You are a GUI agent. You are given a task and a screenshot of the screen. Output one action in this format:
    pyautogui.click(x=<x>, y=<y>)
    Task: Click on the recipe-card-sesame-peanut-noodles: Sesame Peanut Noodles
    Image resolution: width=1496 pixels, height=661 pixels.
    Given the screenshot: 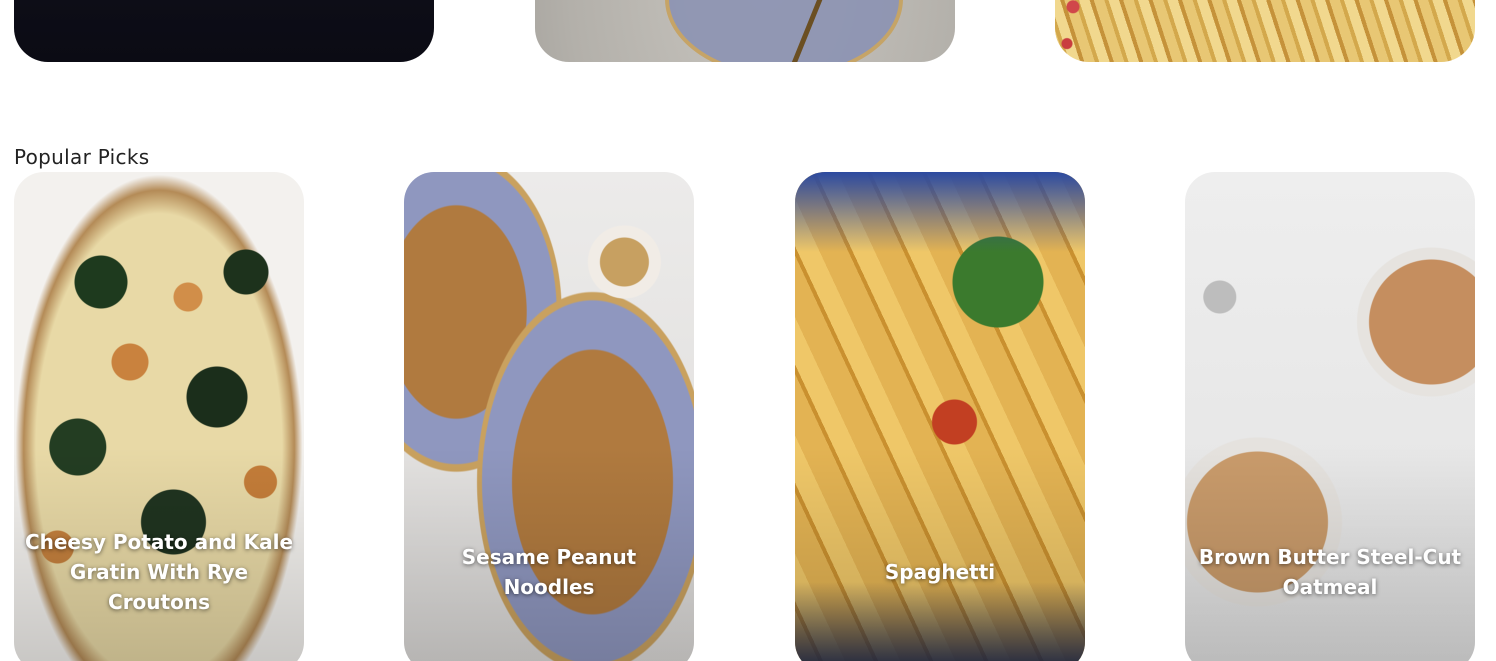 What is the action you would take?
    pyautogui.click(x=549, y=416)
    